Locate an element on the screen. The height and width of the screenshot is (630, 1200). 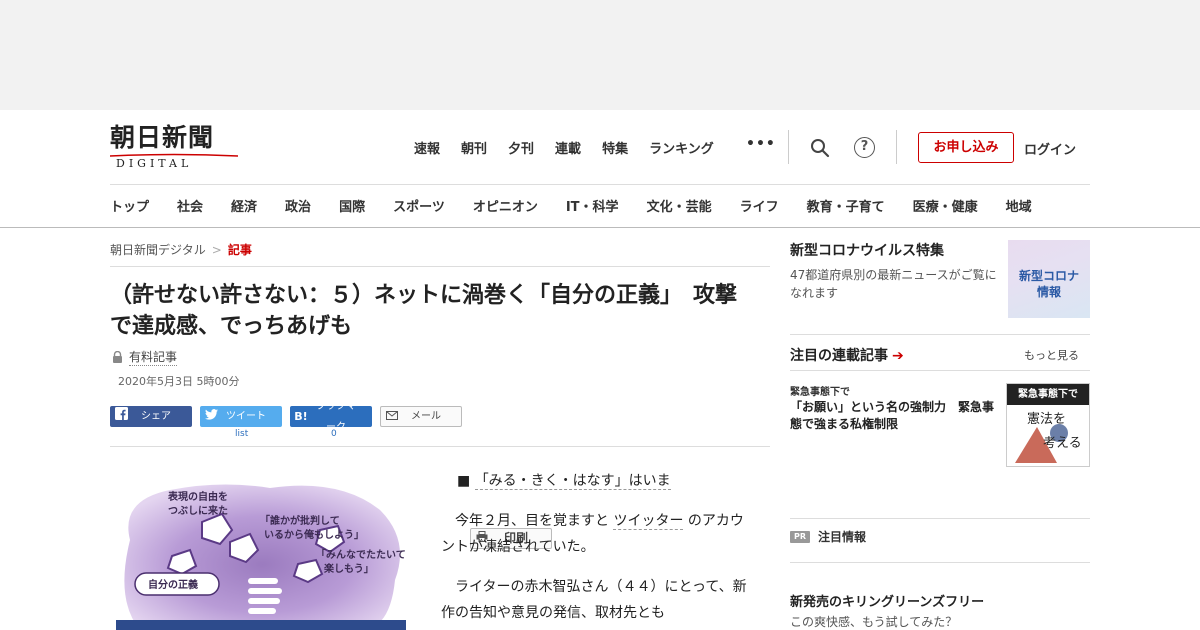
ad-title: 新発売のキリングリーンズフリー is located at coordinates (940, 600).